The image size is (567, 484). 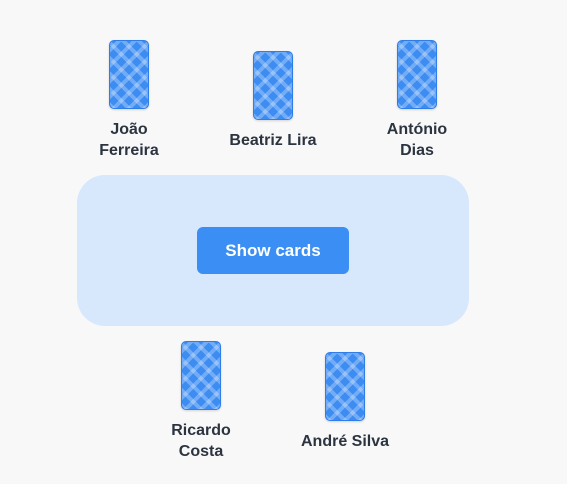 I want to click on player-seat-beatriz-lira: Beatriz Lira, so click(x=273, y=101).